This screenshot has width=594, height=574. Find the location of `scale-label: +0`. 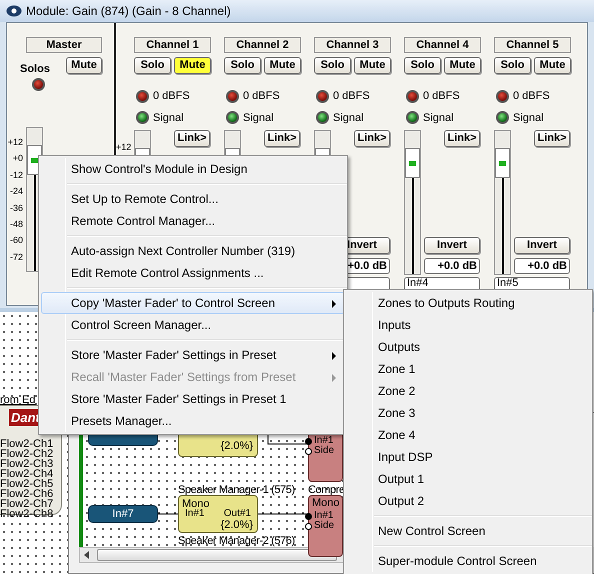

scale-label: +0 is located at coordinates (17, 159).